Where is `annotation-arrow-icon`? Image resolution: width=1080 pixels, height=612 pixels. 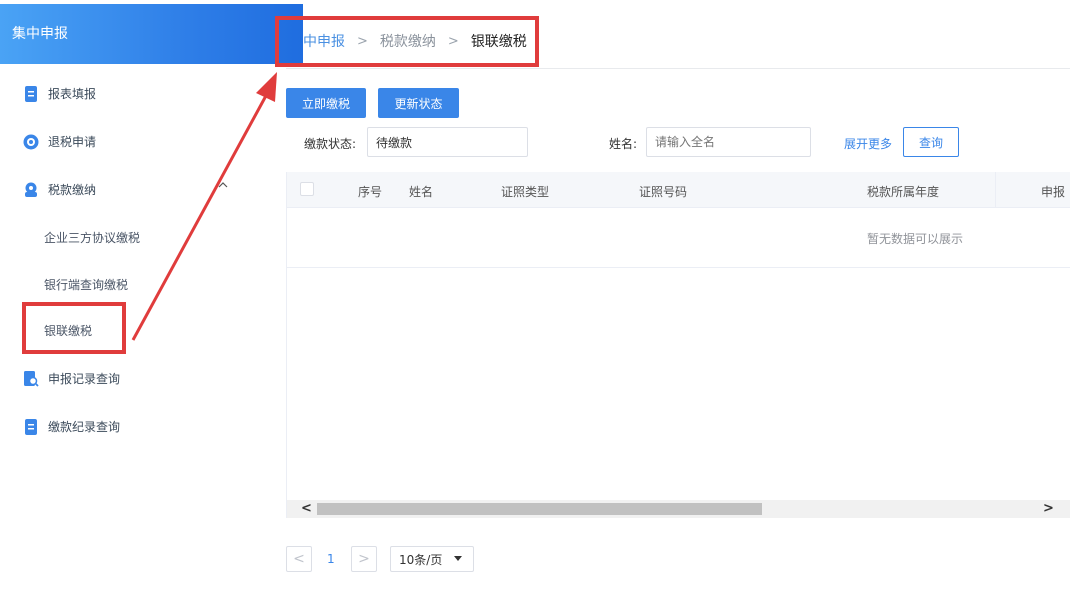 annotation-arrow-icon is located at coordinates (204, 206).